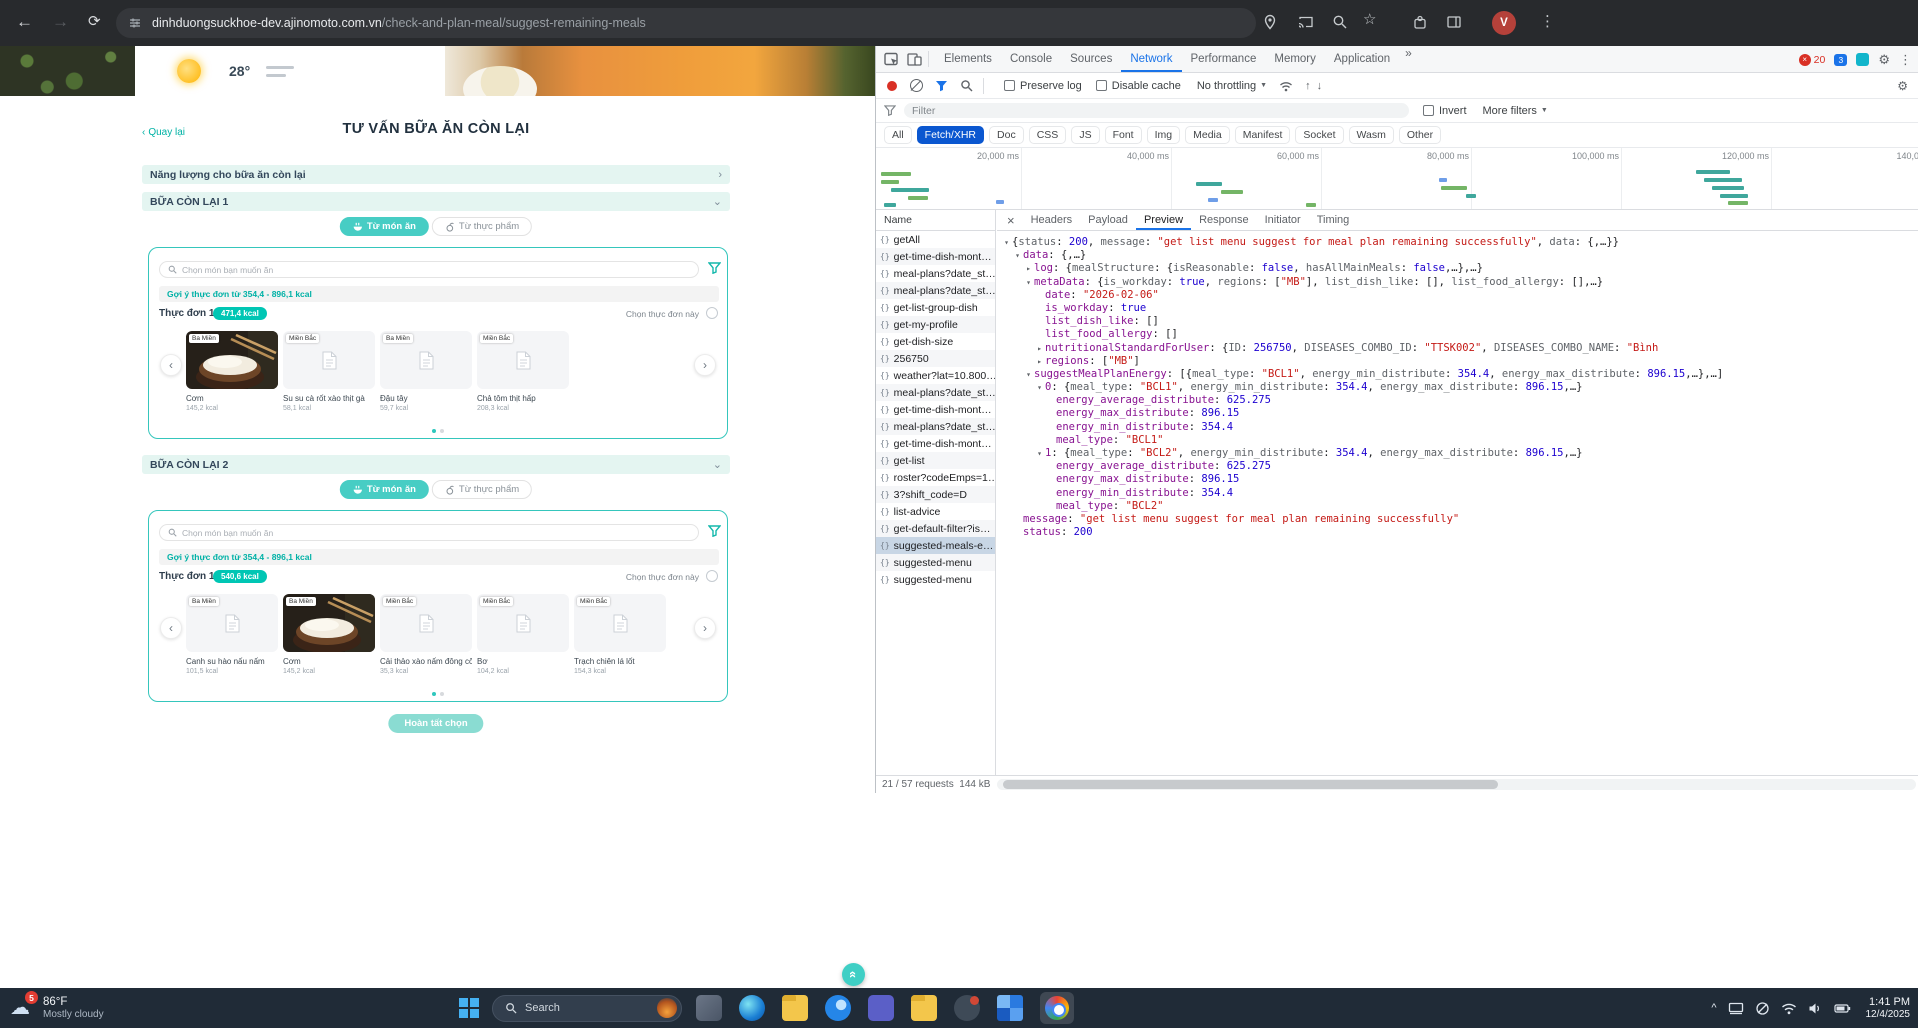 The image size is (1918, 1028). Describe the element at coordinates (232, 634) in the screenshot. I see `dish-card: Ba Miền Canh su hào nấu nấm 101,5 kcal` at that location.